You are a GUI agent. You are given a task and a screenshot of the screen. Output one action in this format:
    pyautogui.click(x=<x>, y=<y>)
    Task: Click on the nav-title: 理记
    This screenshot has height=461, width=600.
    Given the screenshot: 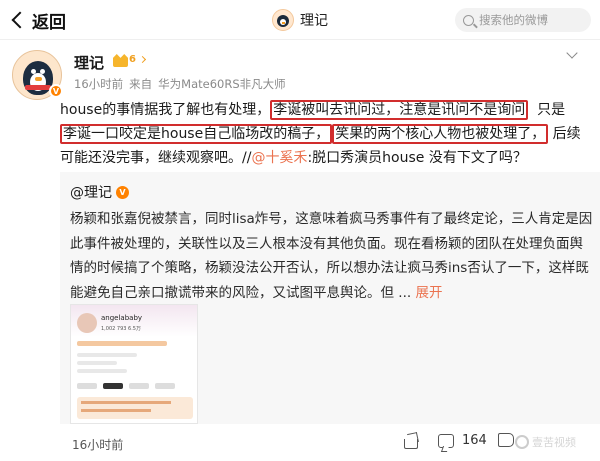 What is the action you would take?
    pyautogui.click(x=300, y=20)
    